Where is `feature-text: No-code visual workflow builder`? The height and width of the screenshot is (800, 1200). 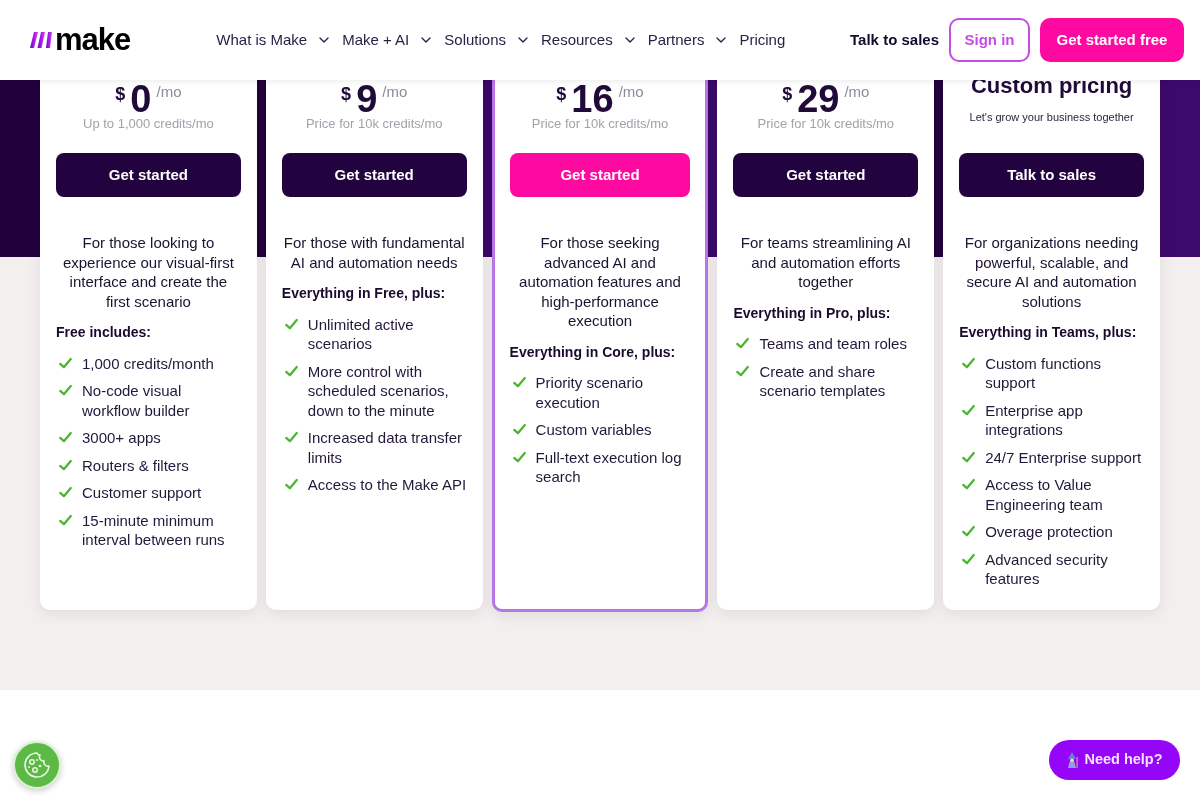 feature-text: No-code visual workflow builder is located at coordinates (136, 400).